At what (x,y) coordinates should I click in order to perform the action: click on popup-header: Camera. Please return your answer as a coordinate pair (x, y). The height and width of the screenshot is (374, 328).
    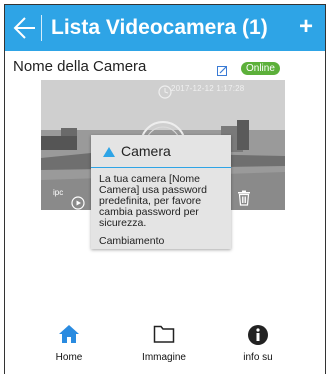
    Looking at the image, I should click on (161, 151).